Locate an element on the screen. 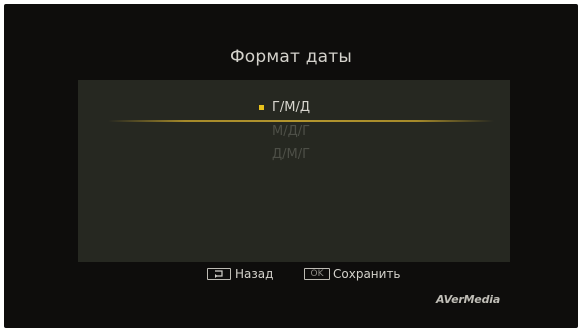 This screenshot has width=582, height=332. ok-key: OK is located at coordinates (317, 274).